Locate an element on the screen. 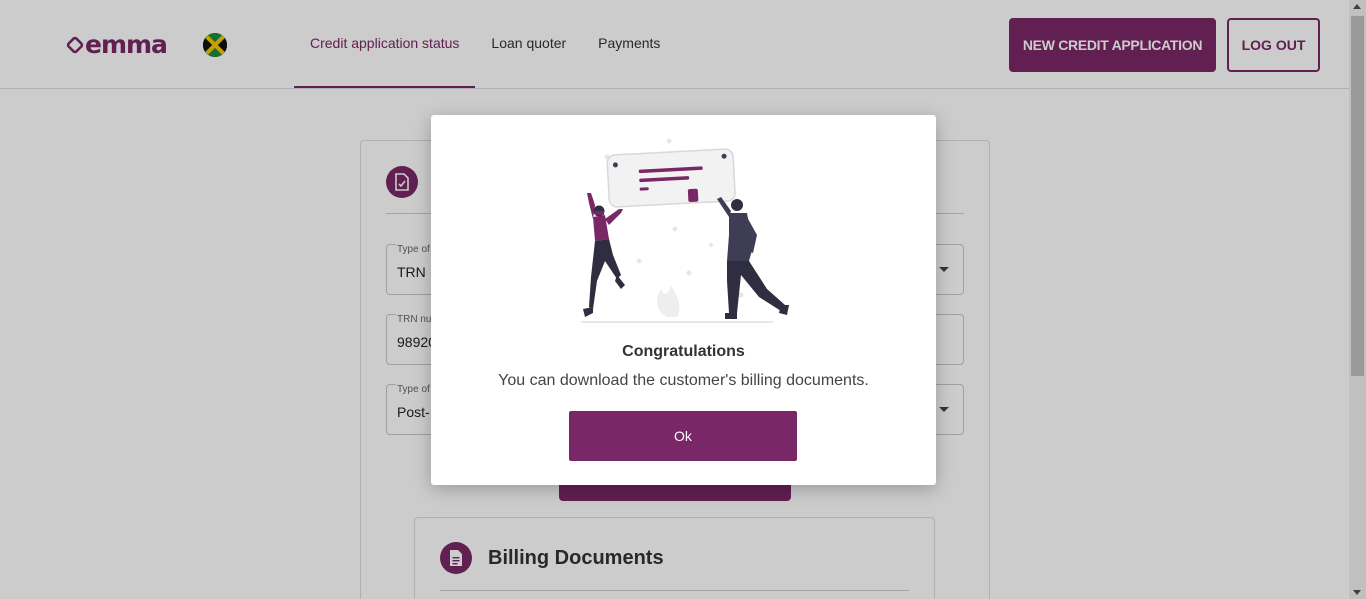 This screenshot has height=599, width=1366. ok-button: Ok is located at coordinates (683, 436).